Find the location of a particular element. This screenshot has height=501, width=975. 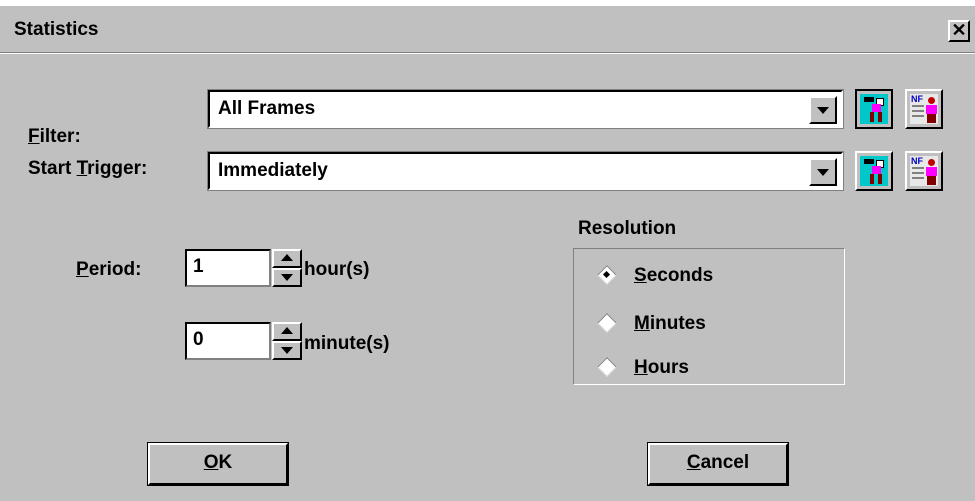

minutes-unit-label: minute(s) is located at coordinates (347, 343).